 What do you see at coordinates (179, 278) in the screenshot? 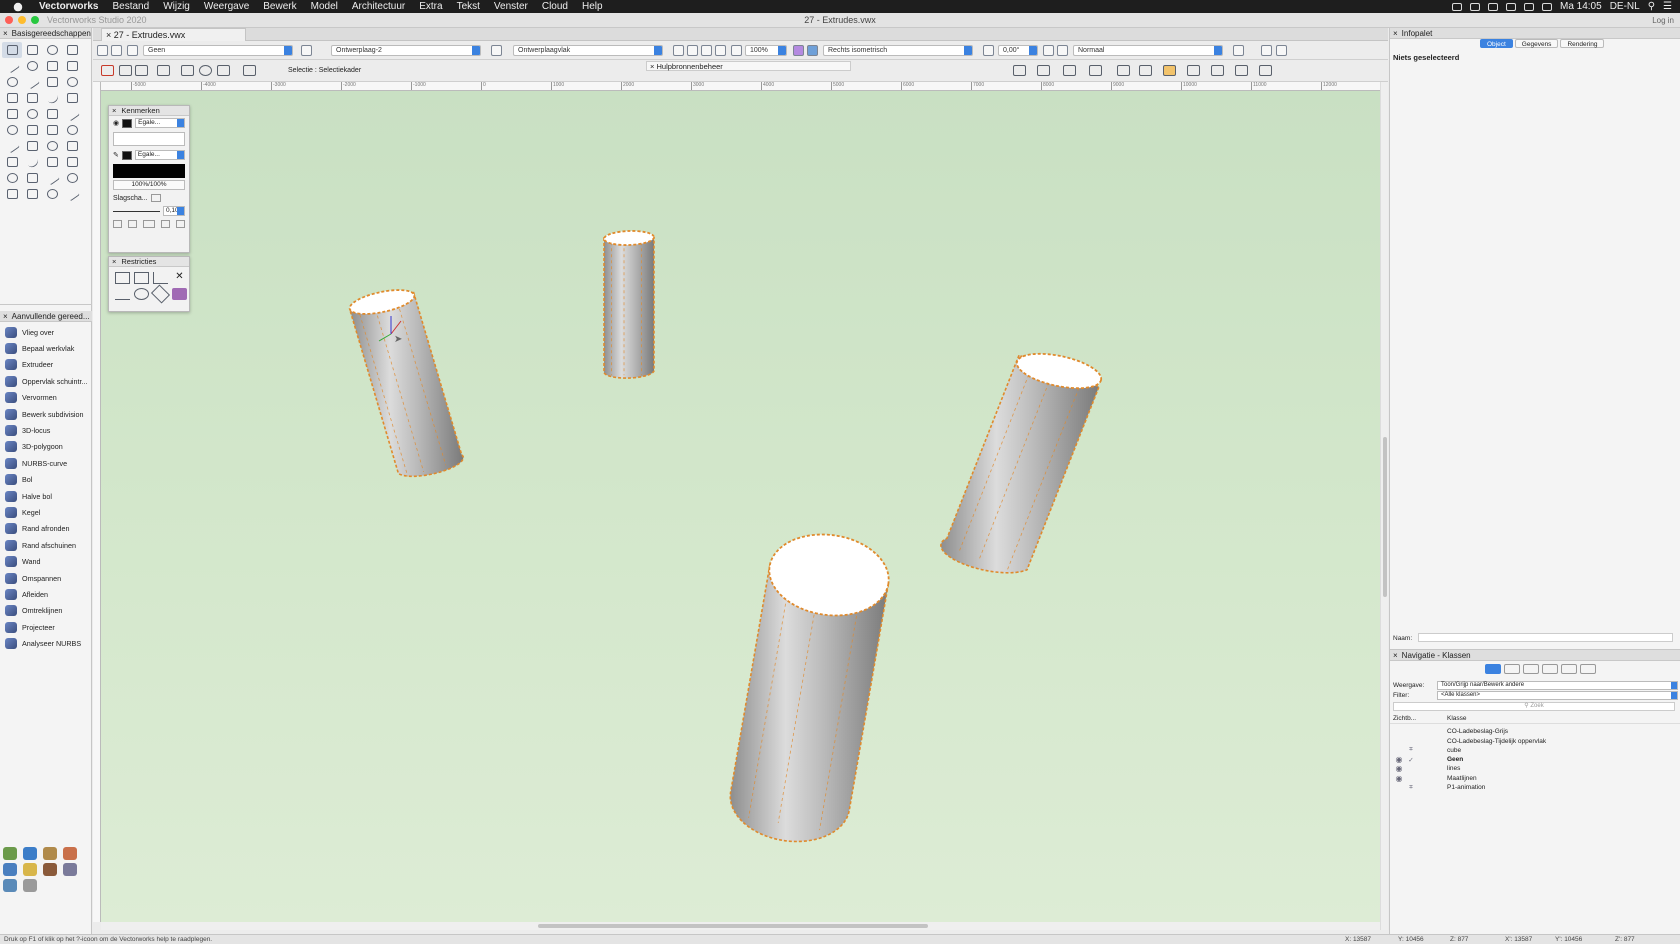
I see `snap-intersection-icon: ✕` at bounding box center [179, 278].